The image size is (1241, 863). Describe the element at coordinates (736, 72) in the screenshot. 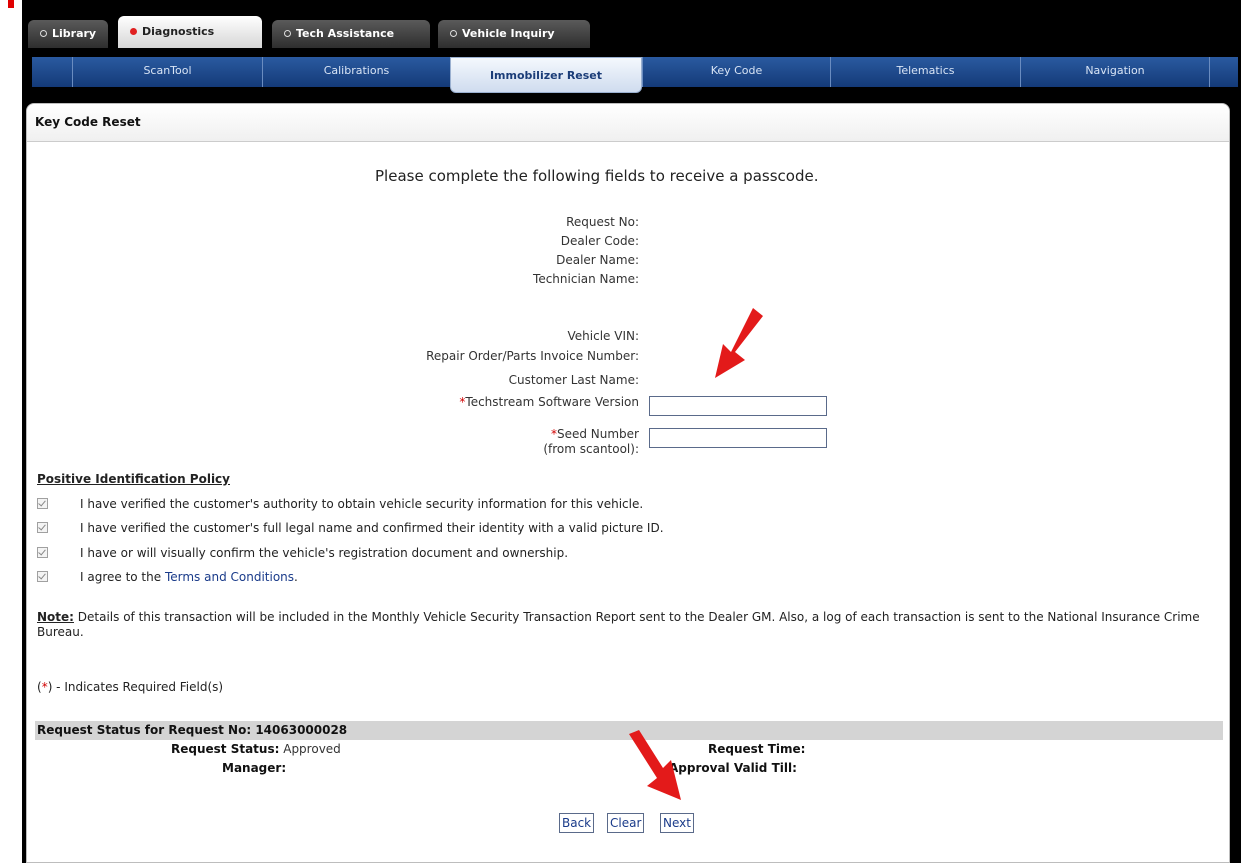

I see `subnav-key-code: Key Code` at that location.